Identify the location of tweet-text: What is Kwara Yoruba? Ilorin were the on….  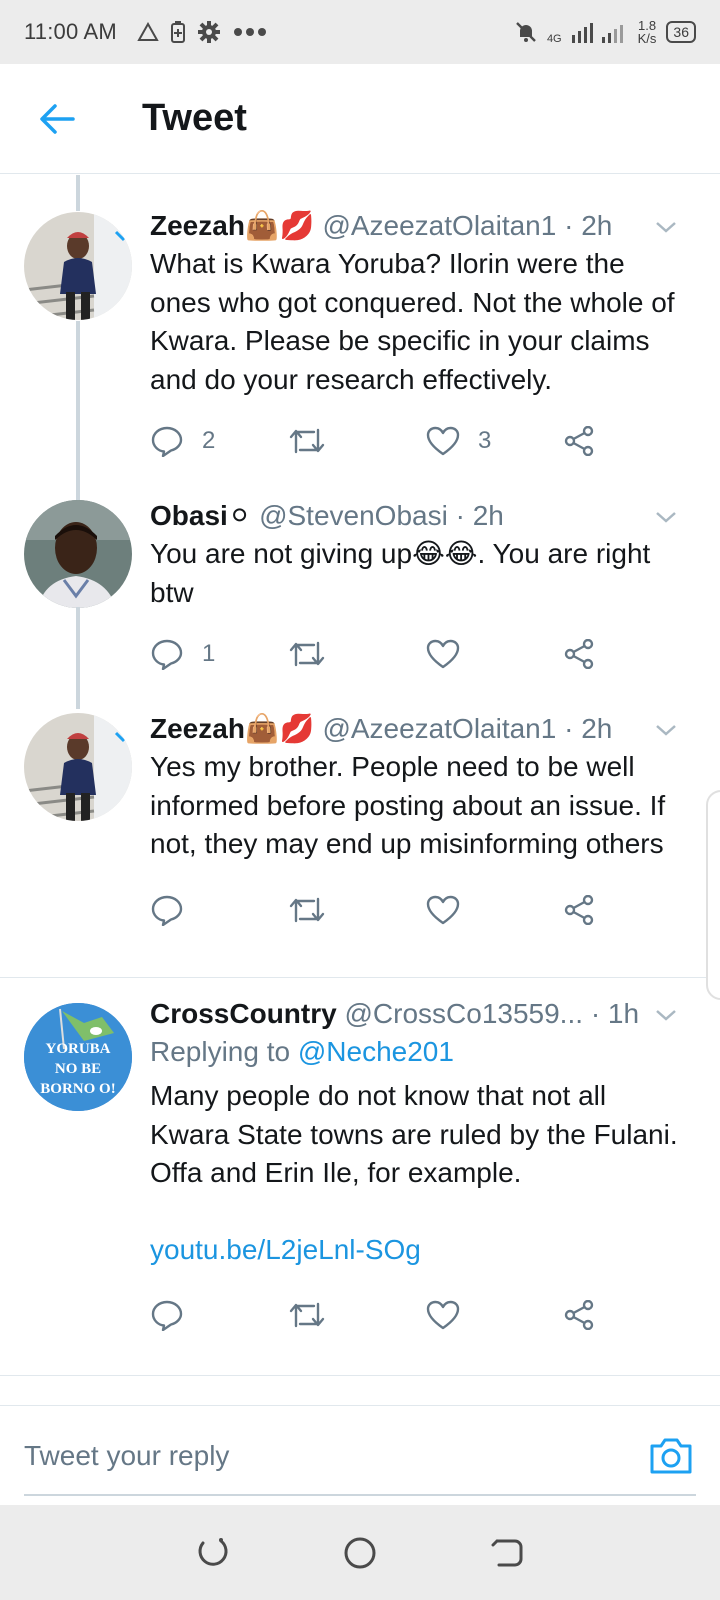
(412, 321).